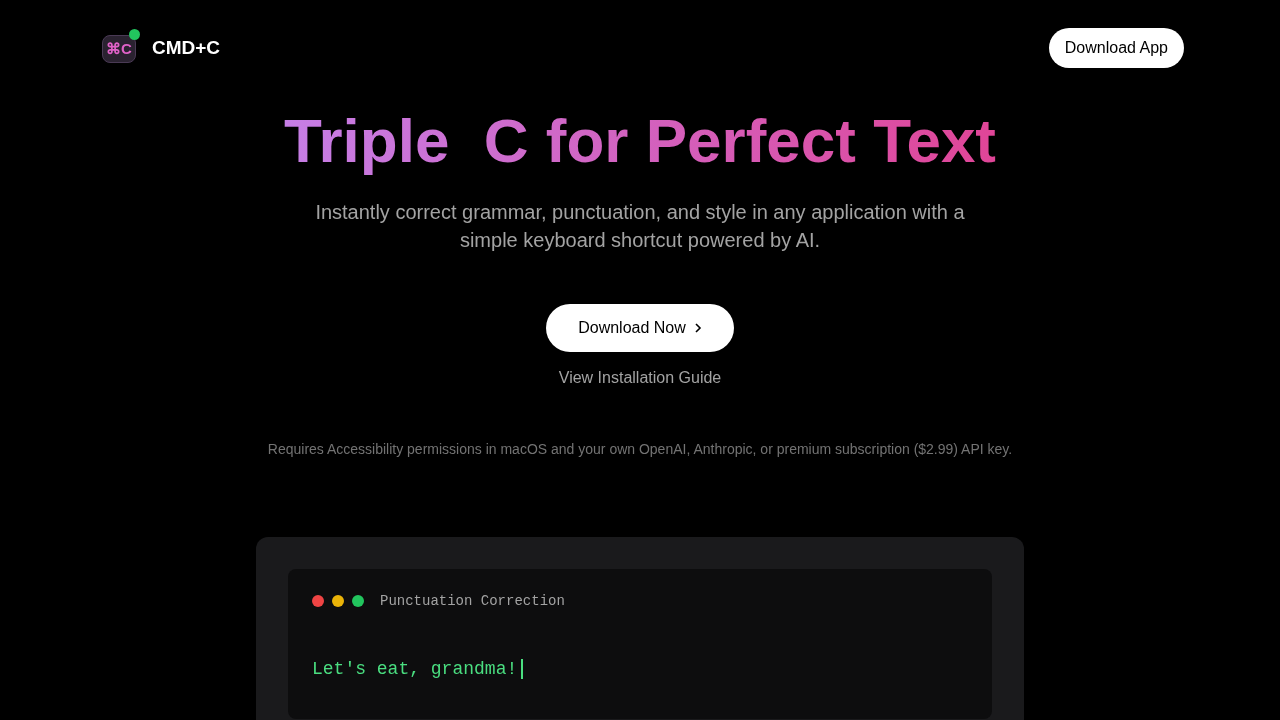 This screenshot has width=1280, height=720. Describe the element at coordinates (472, 601) in the screenshot. I see `demo-title: Punctuation Correction` at that location.